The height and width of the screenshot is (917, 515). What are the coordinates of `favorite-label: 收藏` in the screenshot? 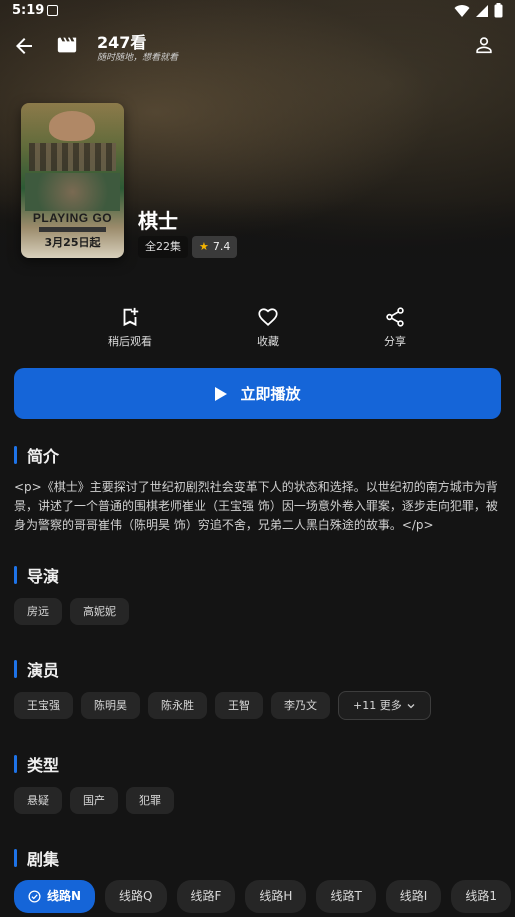 It's located at (268, 341).